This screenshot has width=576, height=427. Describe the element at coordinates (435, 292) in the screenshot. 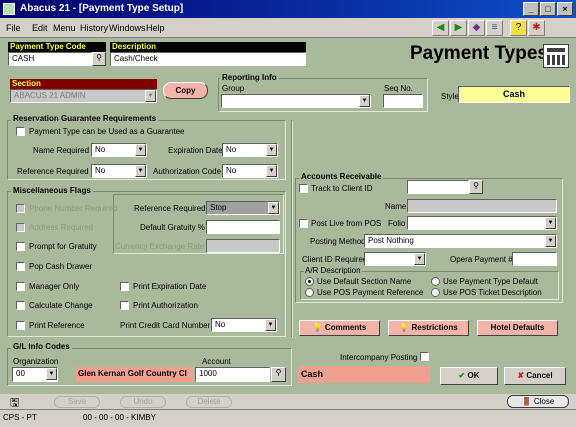

I see `radio-pos-ticket` at that location.